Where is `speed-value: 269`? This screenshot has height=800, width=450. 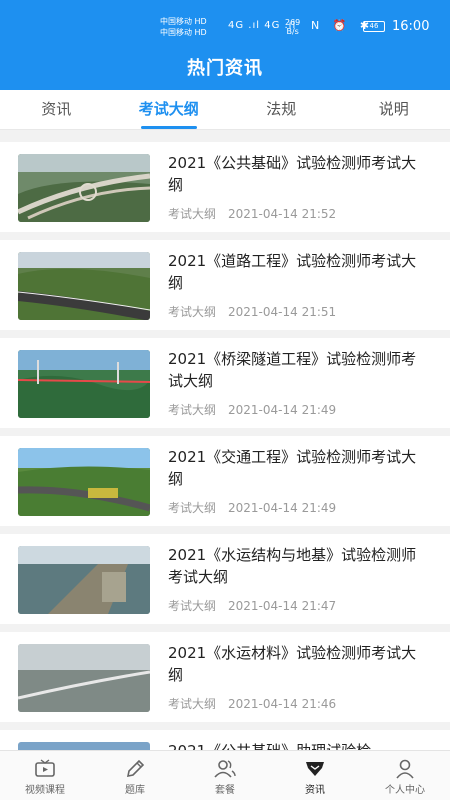 speed-value: 269 is located at coordinates (293, 22).